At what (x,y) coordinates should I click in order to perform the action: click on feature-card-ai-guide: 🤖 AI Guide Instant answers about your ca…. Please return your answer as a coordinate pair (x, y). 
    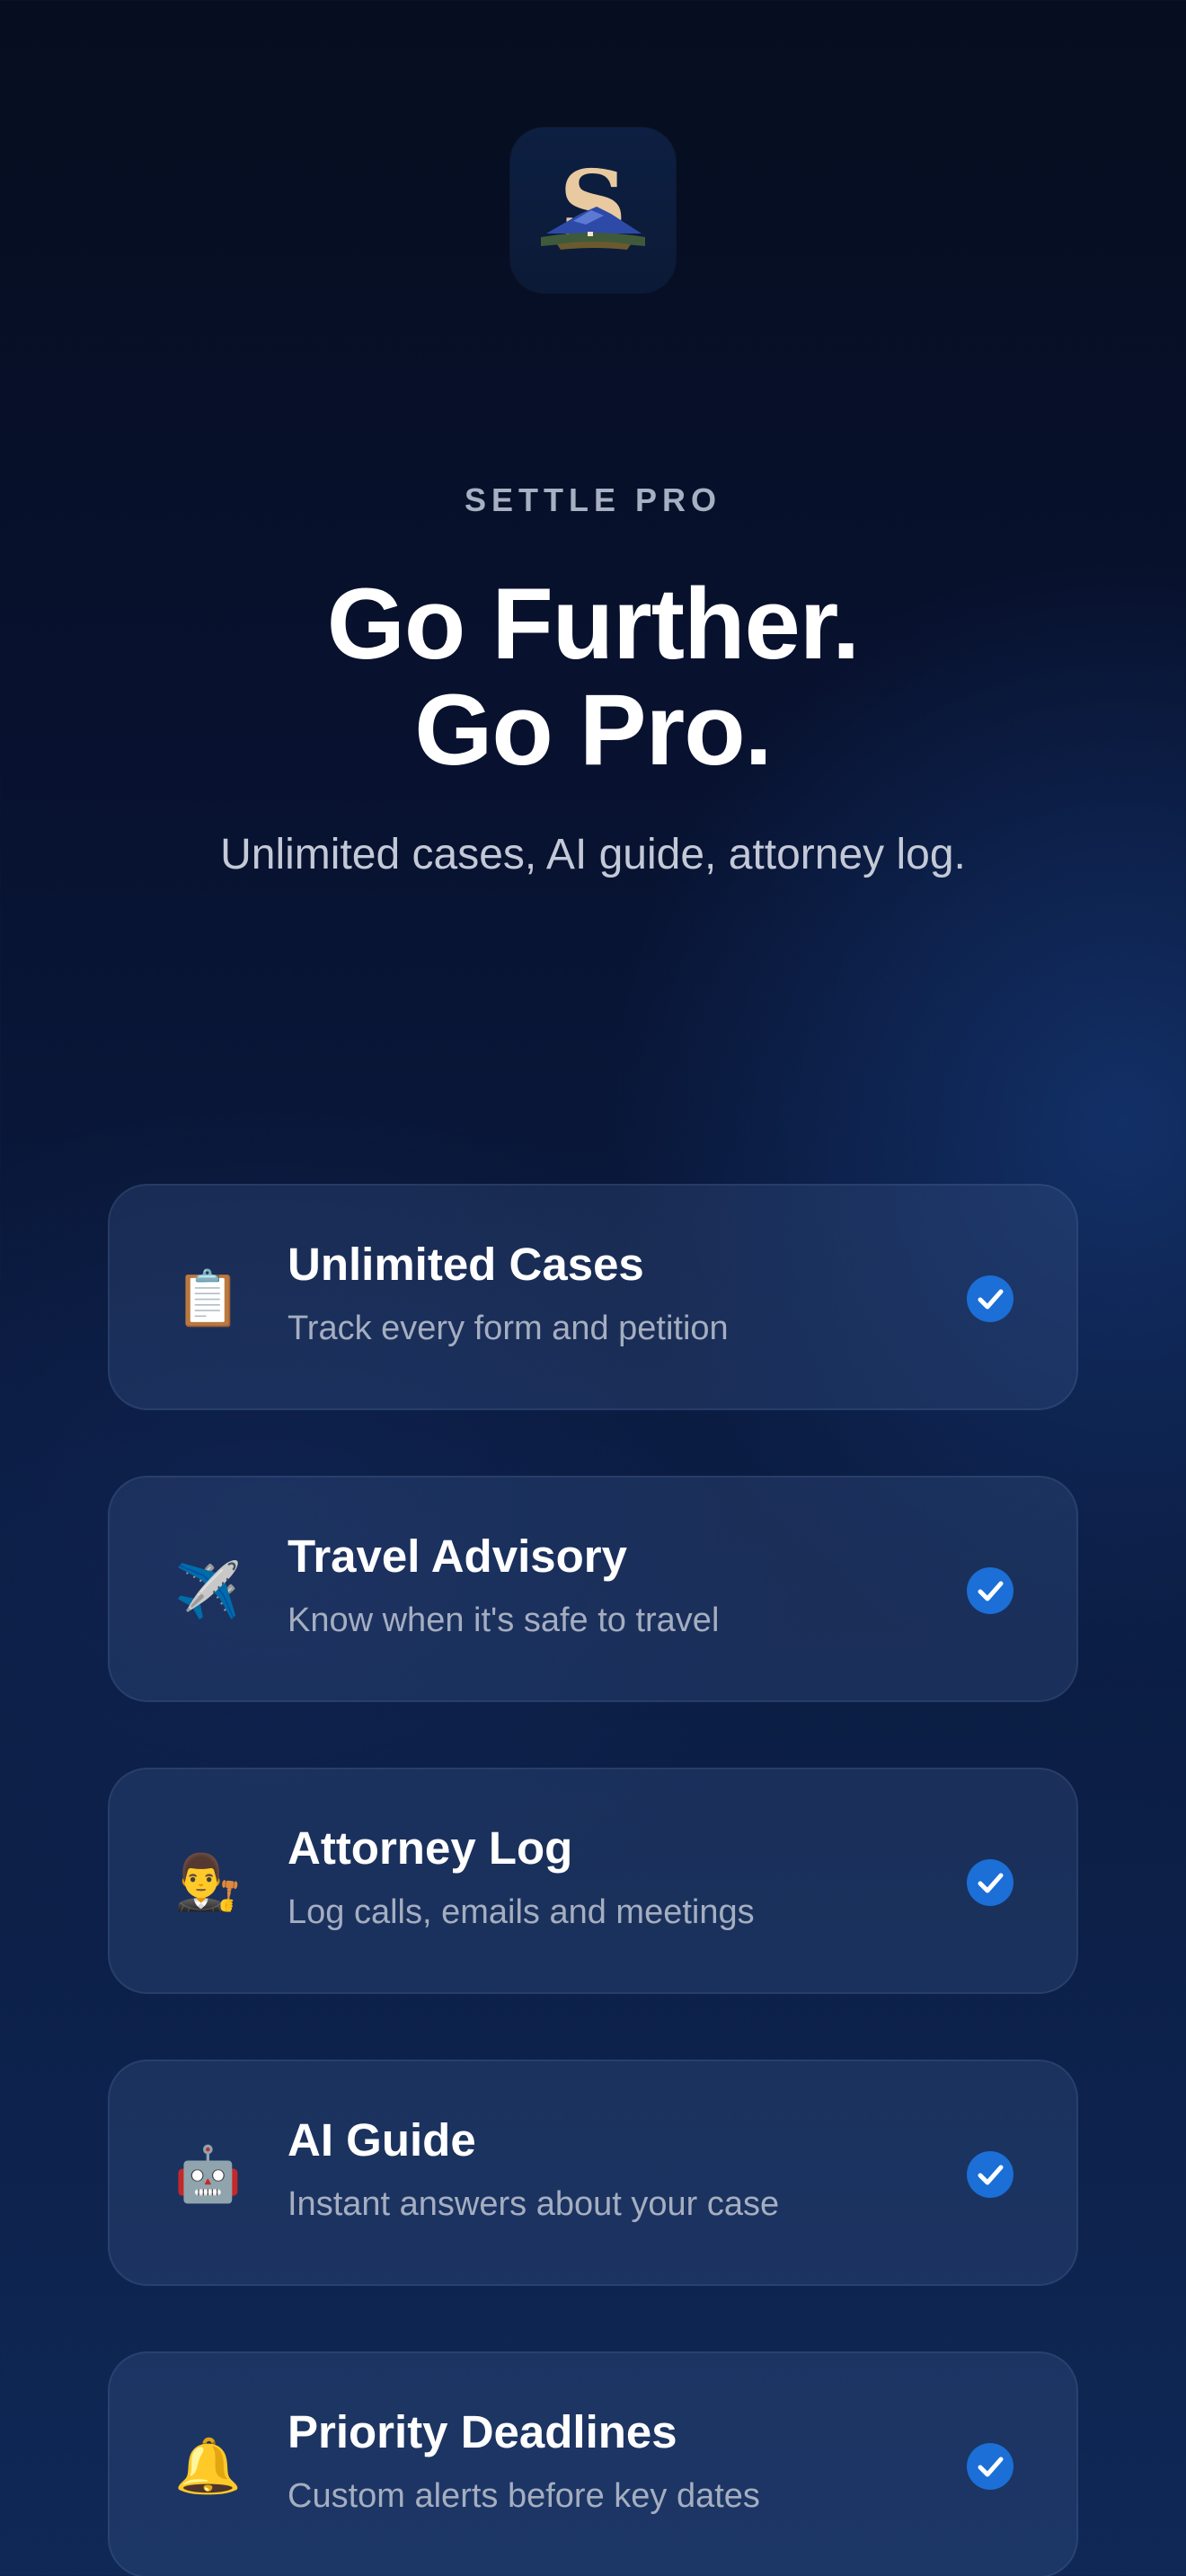
    Looking at the image, I should click on (593, 2173).